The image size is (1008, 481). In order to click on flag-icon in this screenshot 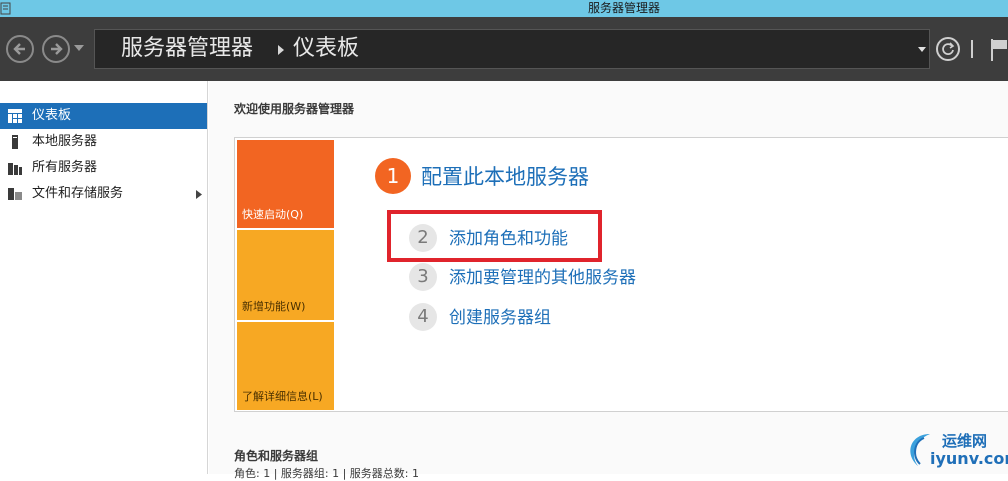, I will do `click(999, 49)`.